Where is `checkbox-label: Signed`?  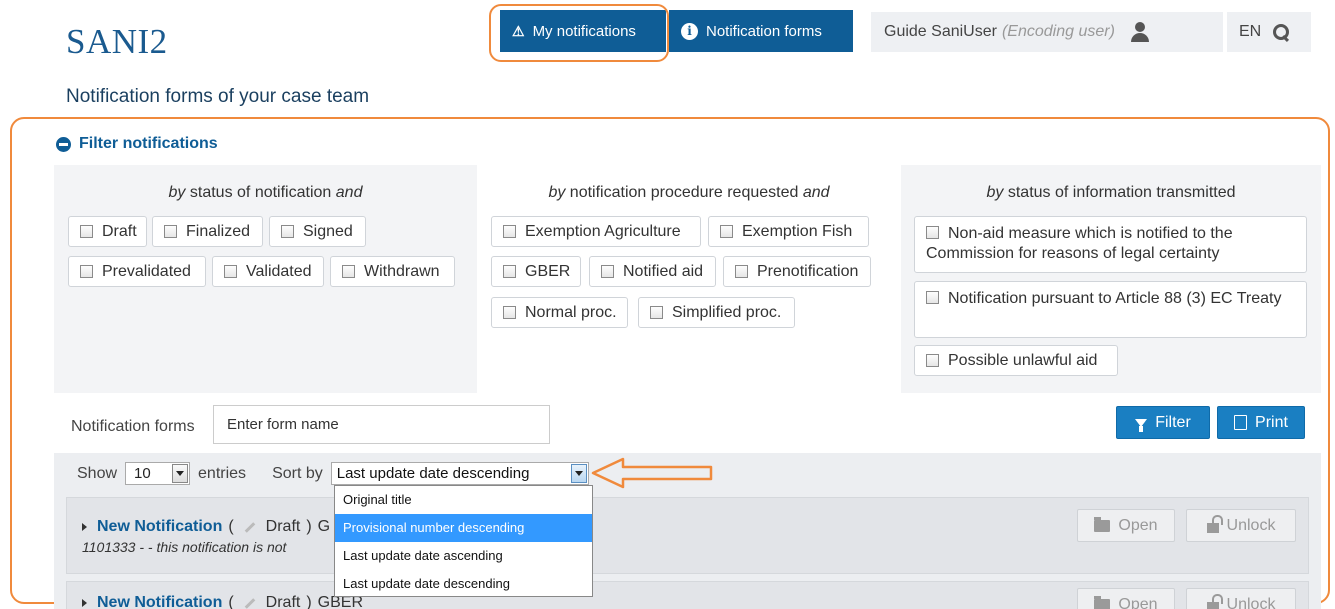
checkbox-label: Signed is located at coordinates (328, 231).